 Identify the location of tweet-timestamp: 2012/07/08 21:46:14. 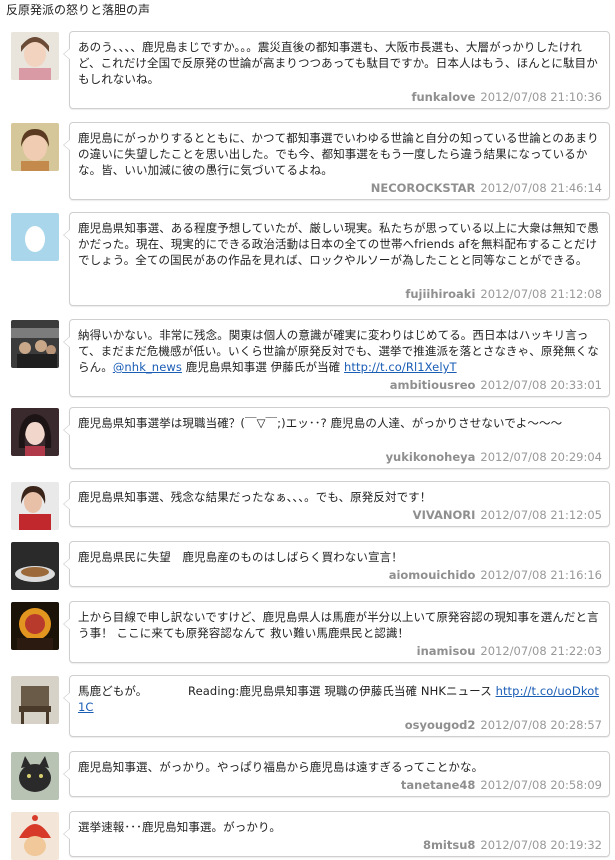
(541, 188).